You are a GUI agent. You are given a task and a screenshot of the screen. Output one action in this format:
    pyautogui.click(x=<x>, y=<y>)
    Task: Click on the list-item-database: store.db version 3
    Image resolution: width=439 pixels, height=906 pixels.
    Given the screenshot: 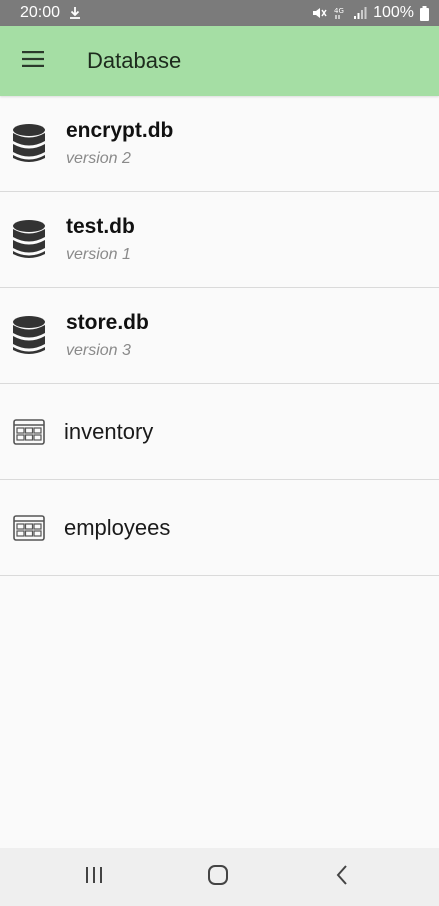 What is the action you would take?
    pyautogui.click(x=219, y=336)
    